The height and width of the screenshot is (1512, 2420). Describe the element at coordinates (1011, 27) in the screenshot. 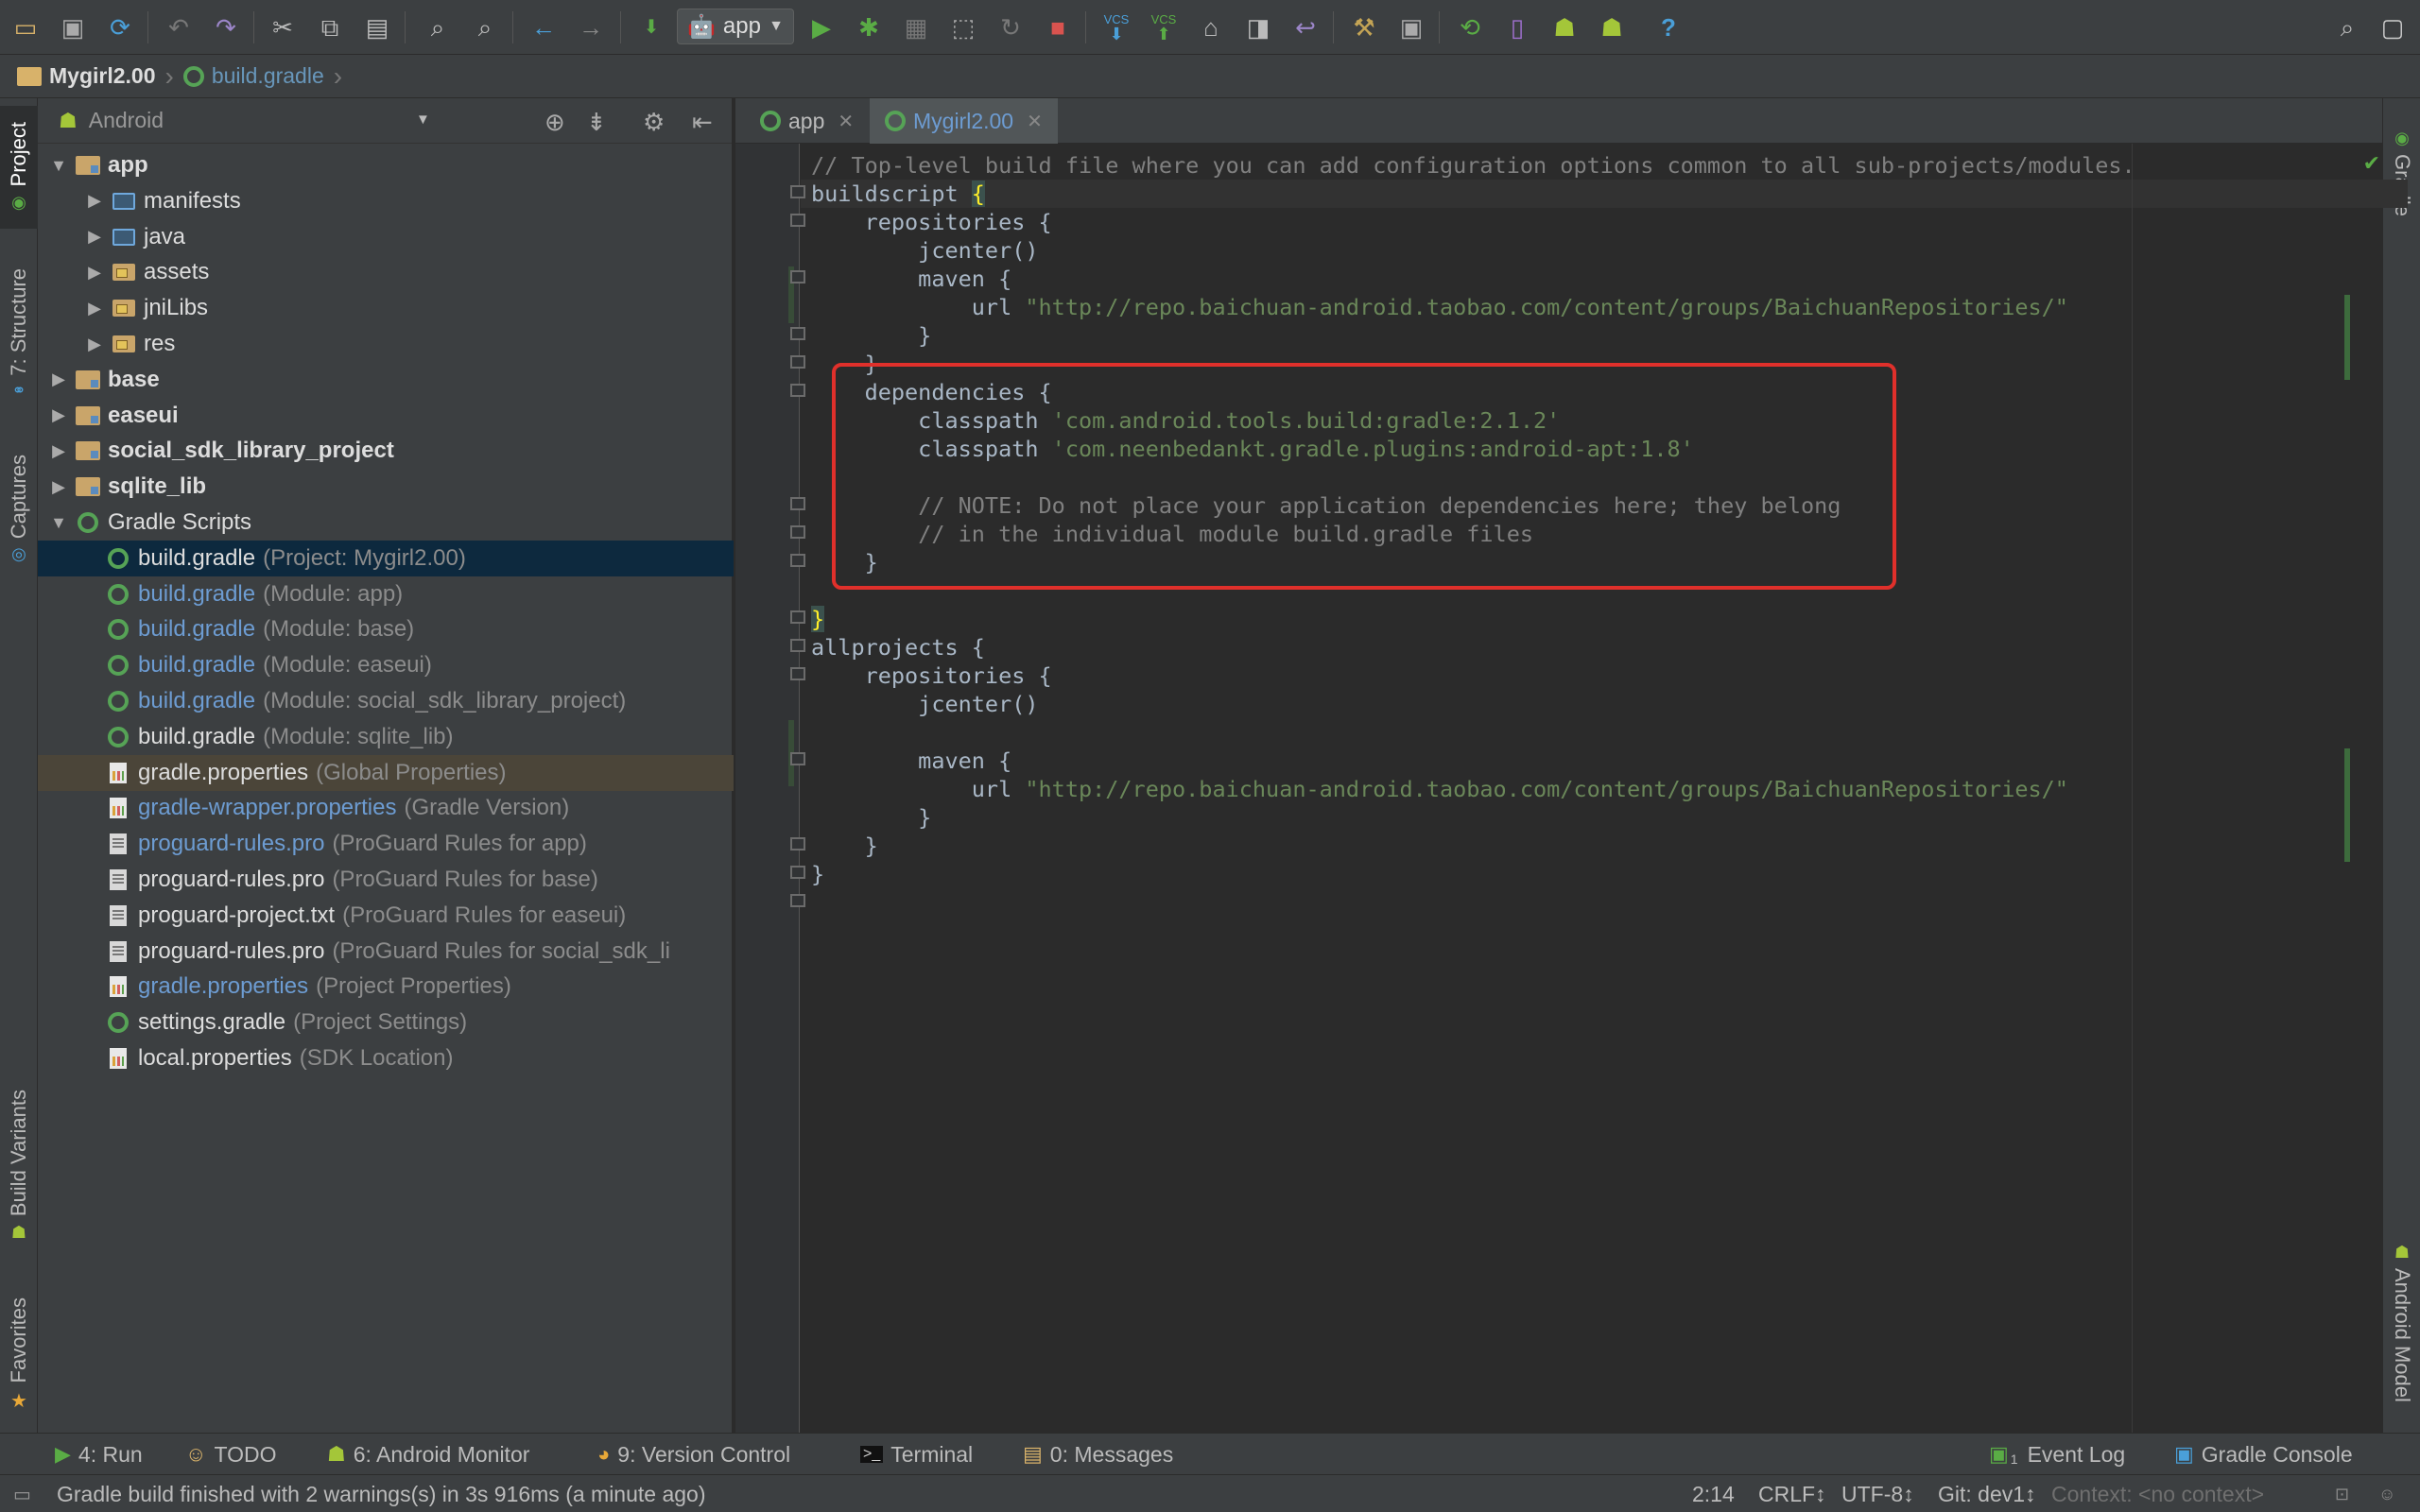

I see `rerun-icon: ↻` at that location.